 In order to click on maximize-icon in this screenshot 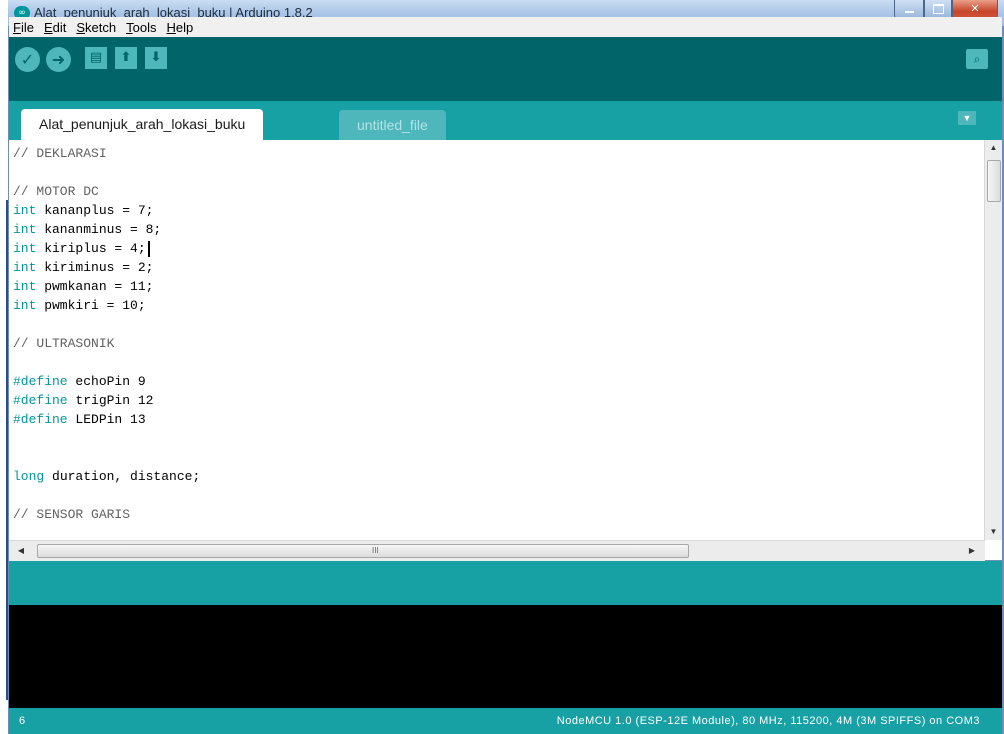, I will do `click(938, 9)`.